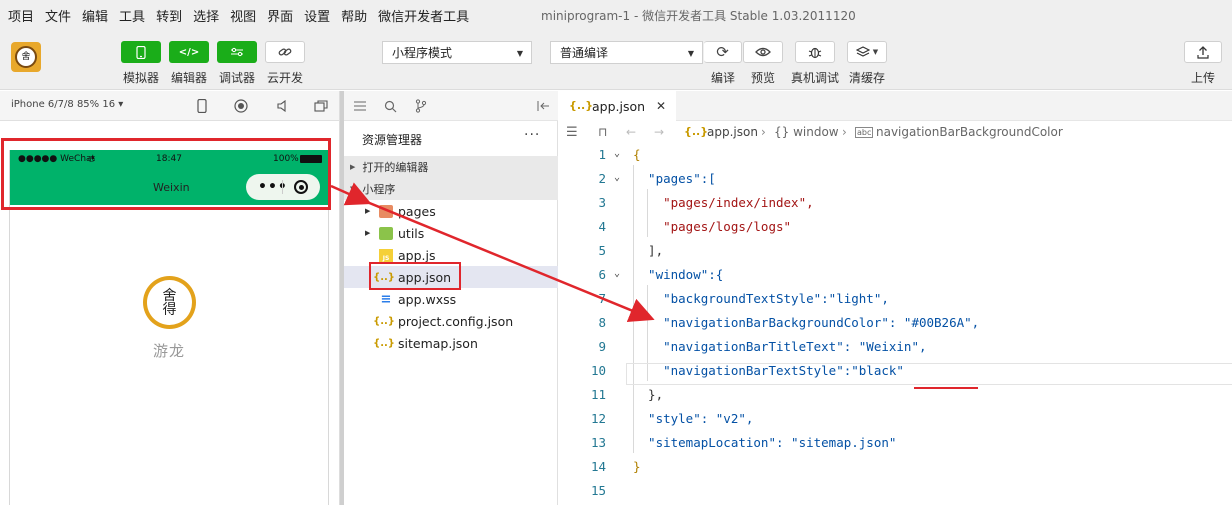 The image size is (1232, 505). I want to click on mode-select-value: 小程序模式, so click(422, 53).